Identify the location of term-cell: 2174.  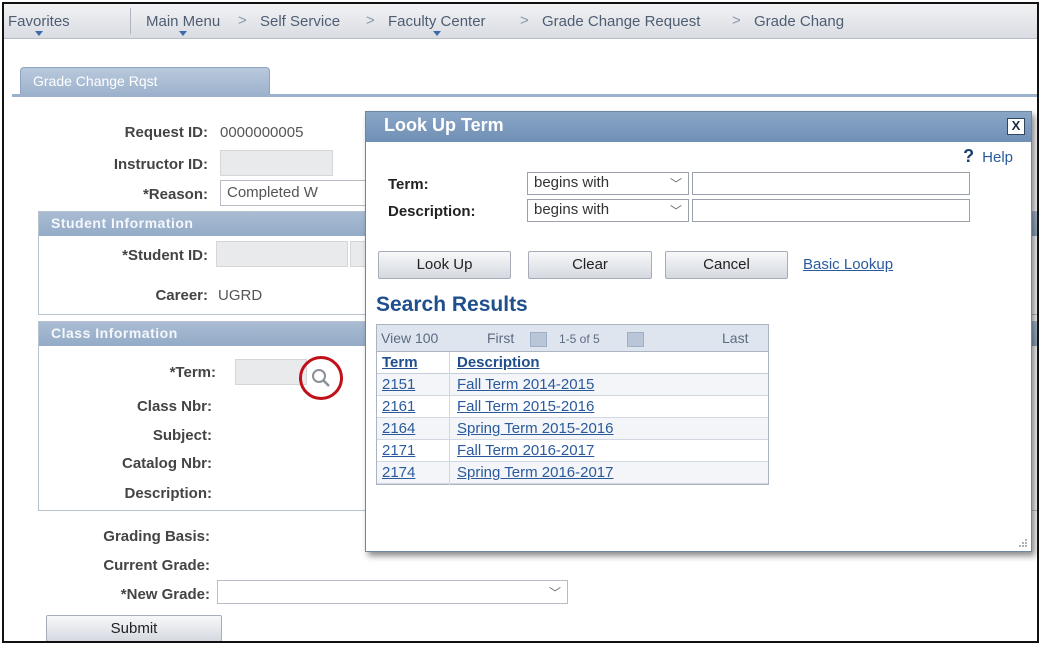
(398, 472).